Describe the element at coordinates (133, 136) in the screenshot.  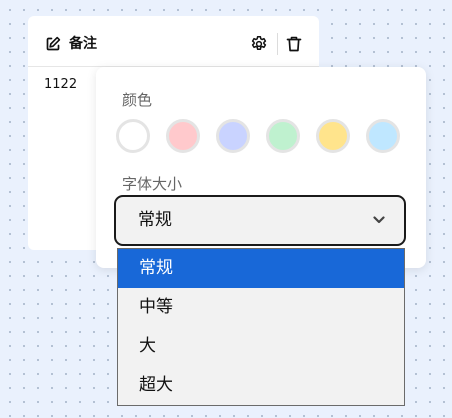
I see `color-swatch-white` at that location.